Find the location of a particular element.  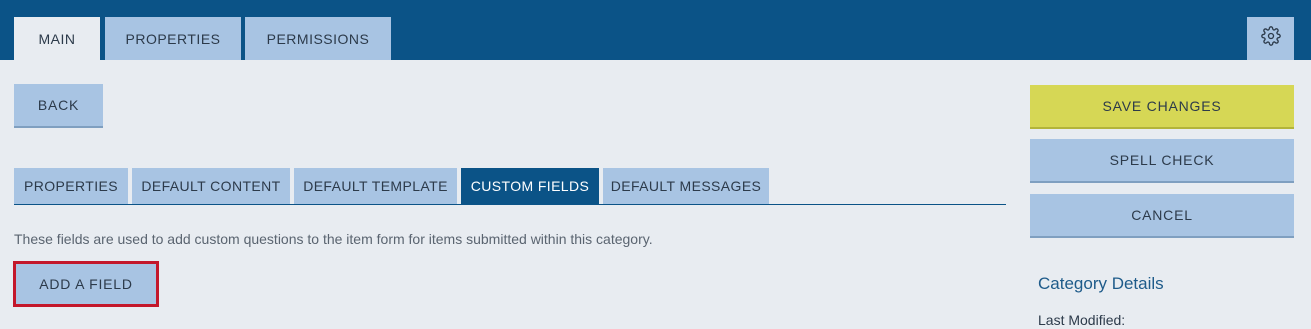

spell-check-button: SPELL CHECK is located at coordinates (1162, 161).